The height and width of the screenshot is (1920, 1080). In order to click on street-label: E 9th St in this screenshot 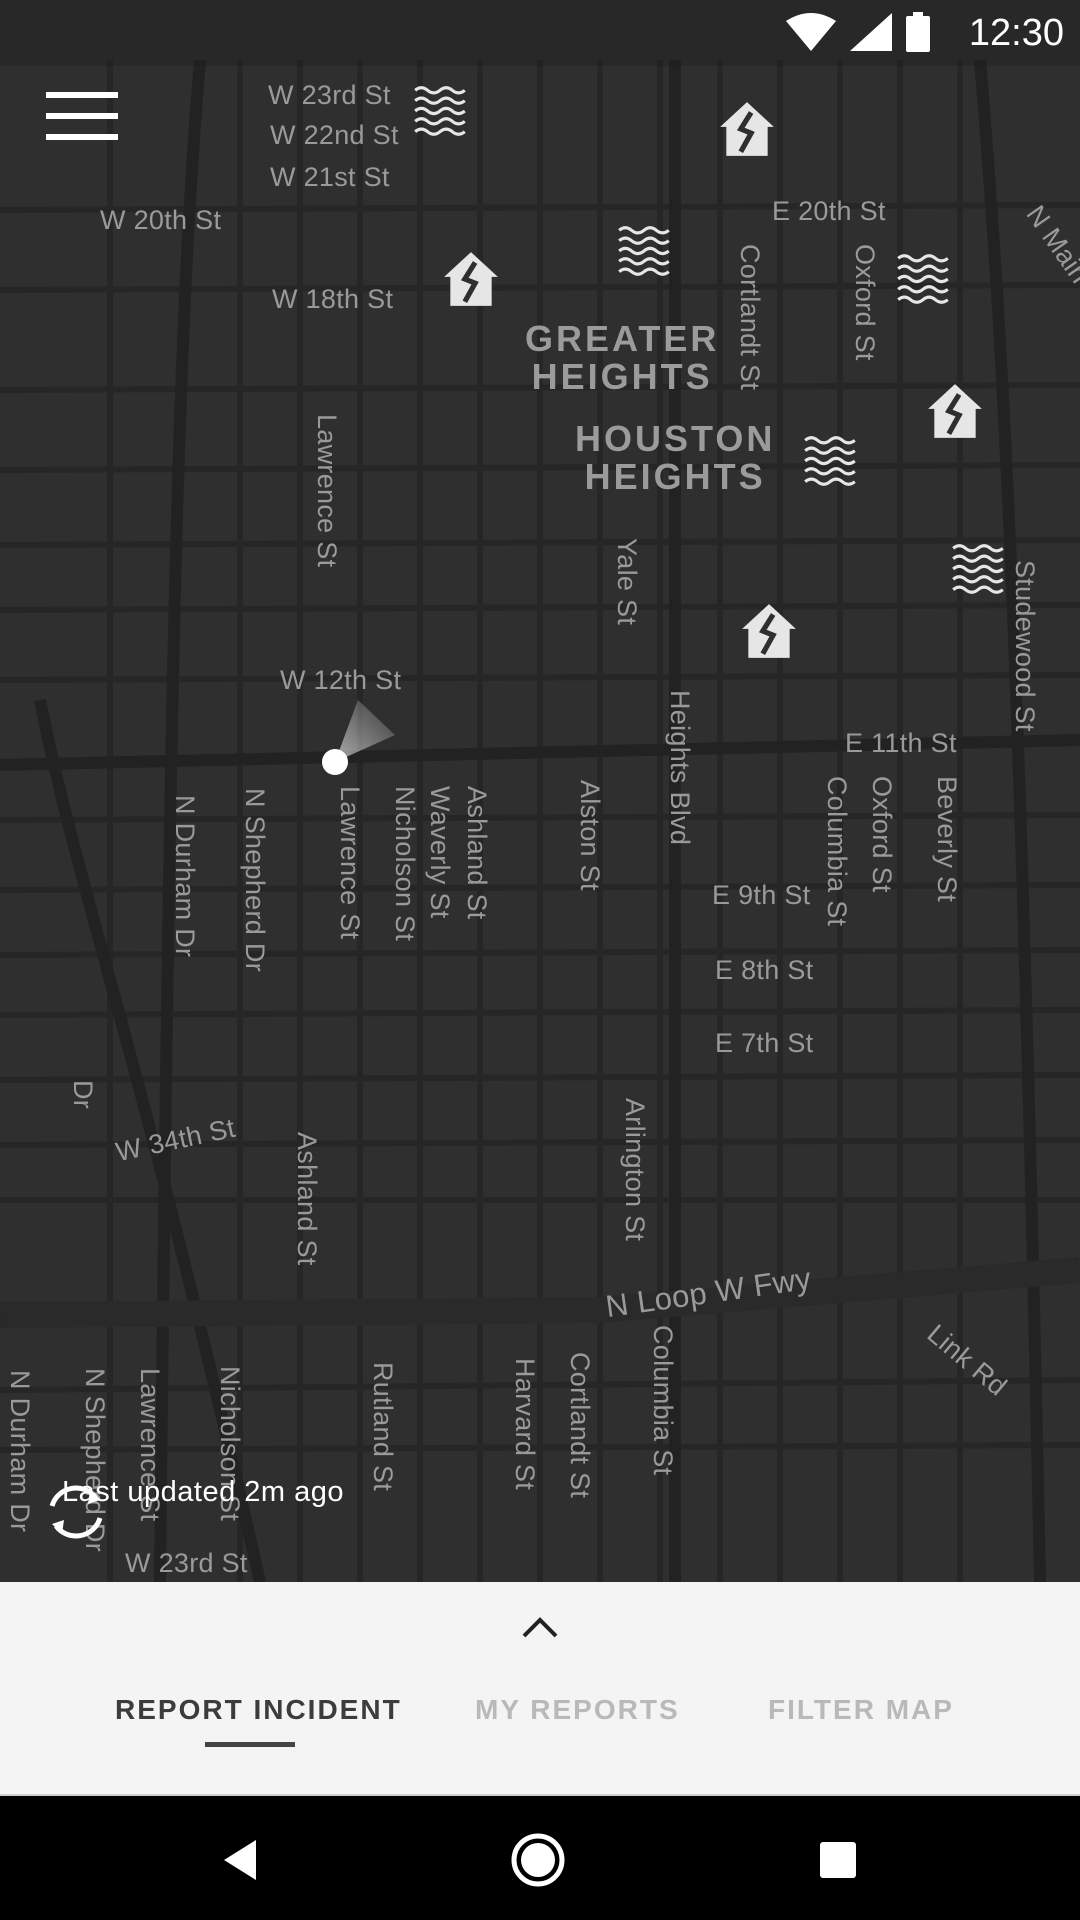, I will do `click(761, 895)`.